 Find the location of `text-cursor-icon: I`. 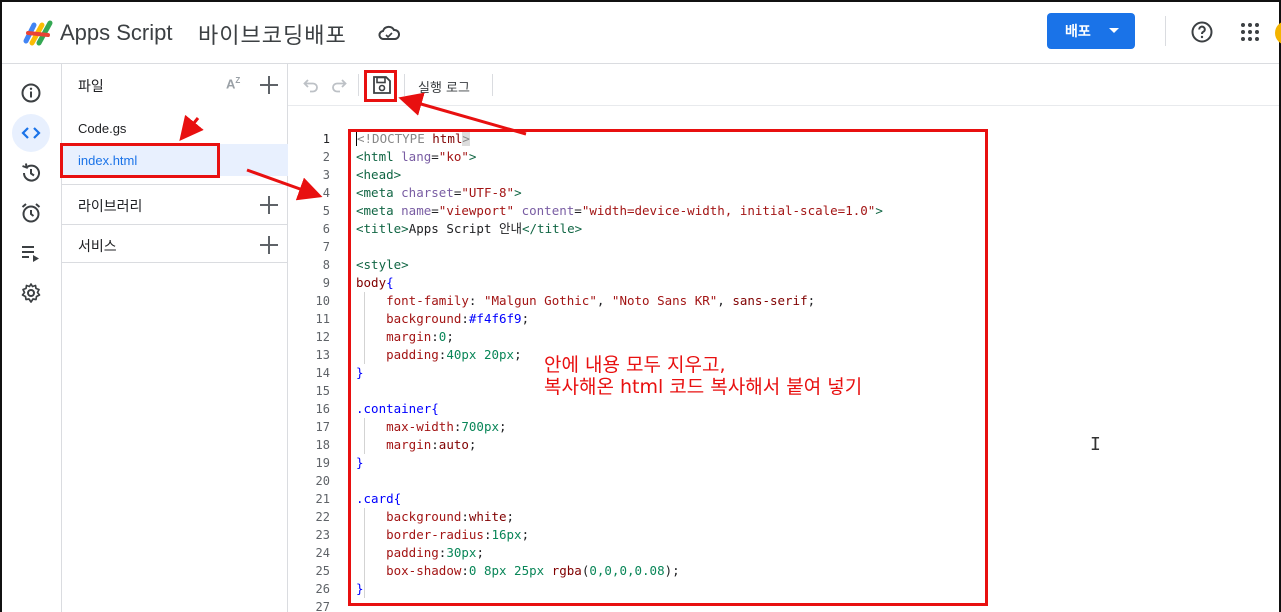

text-cursor-icon: I is located at coordinates (1095, 444).